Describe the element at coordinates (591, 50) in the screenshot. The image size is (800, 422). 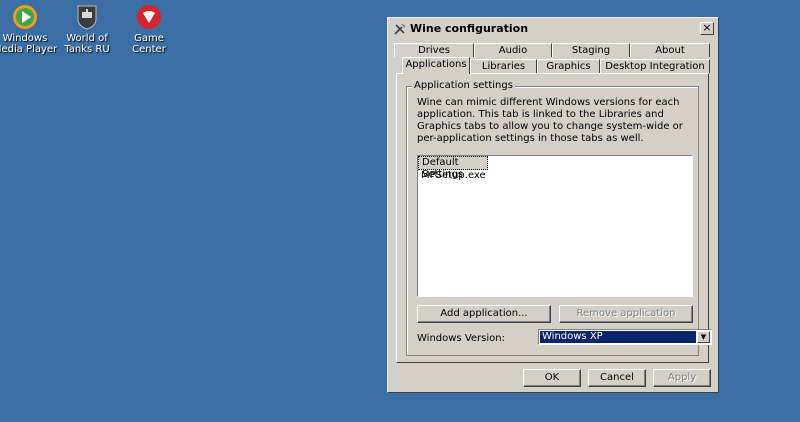
I see `tab-staging: Staging` at that location.